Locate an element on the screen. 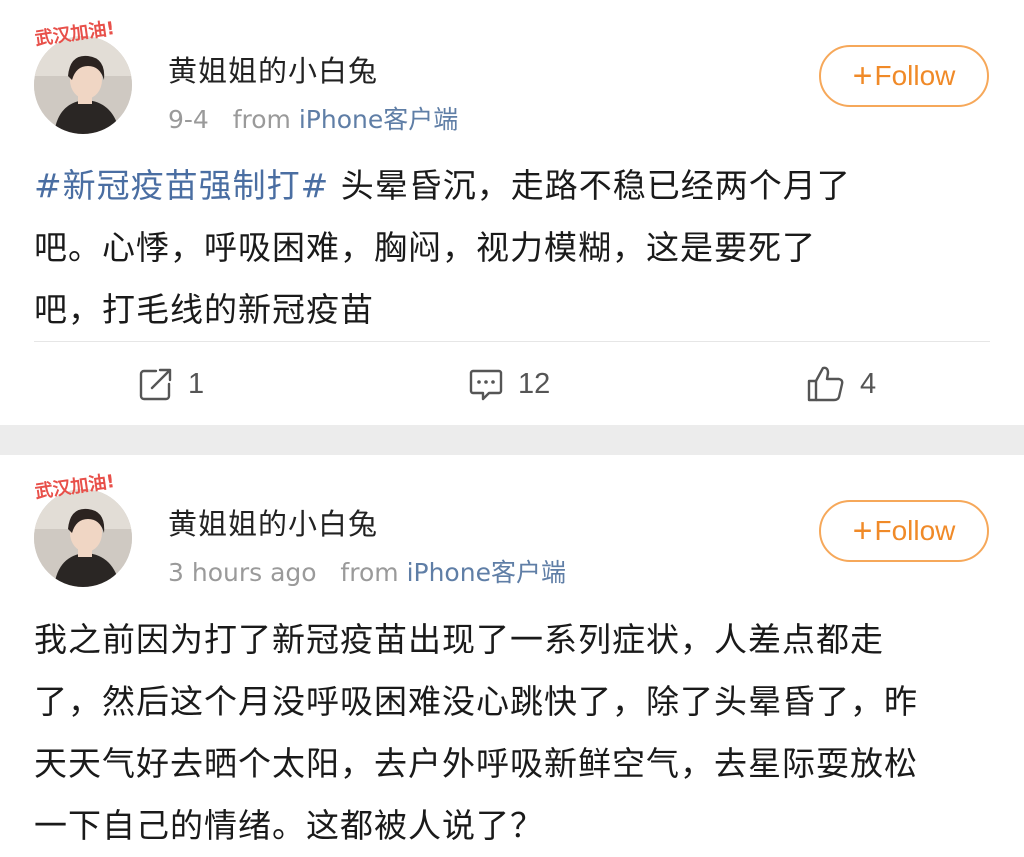 The width and height of the screenshot is (1024, 857). comment-count: 12 is located at coordinates (534, 383).